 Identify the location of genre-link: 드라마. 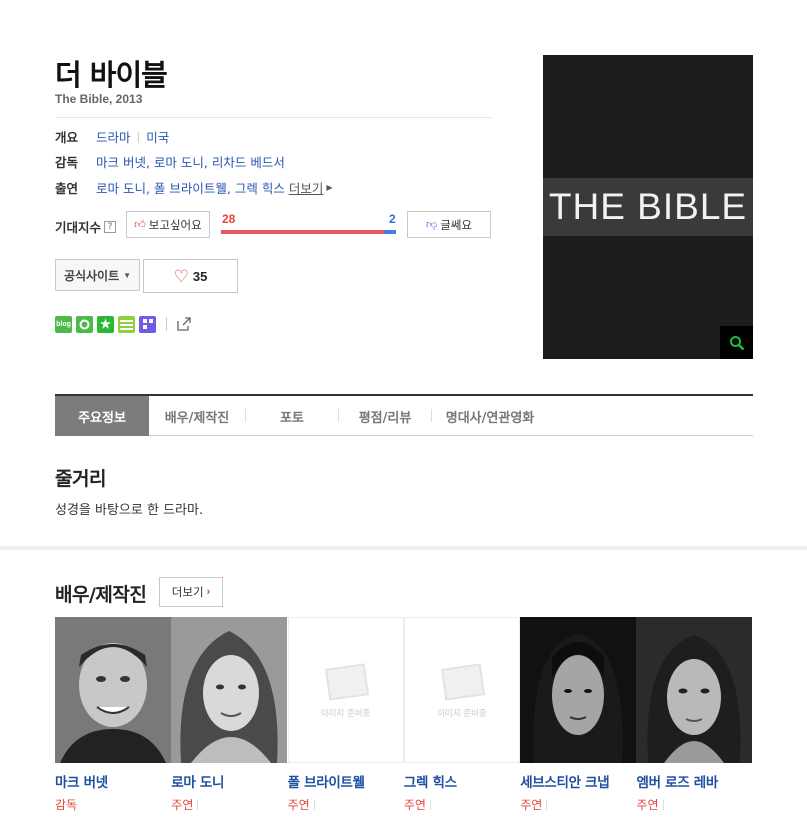
(113, 136).